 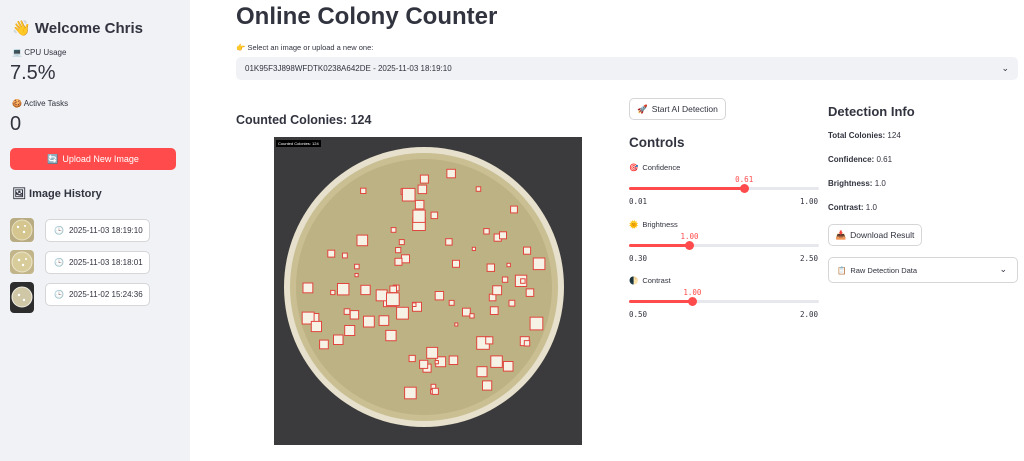 I want to click on clipboard-icon: 📋, so click(x=842, y=270).